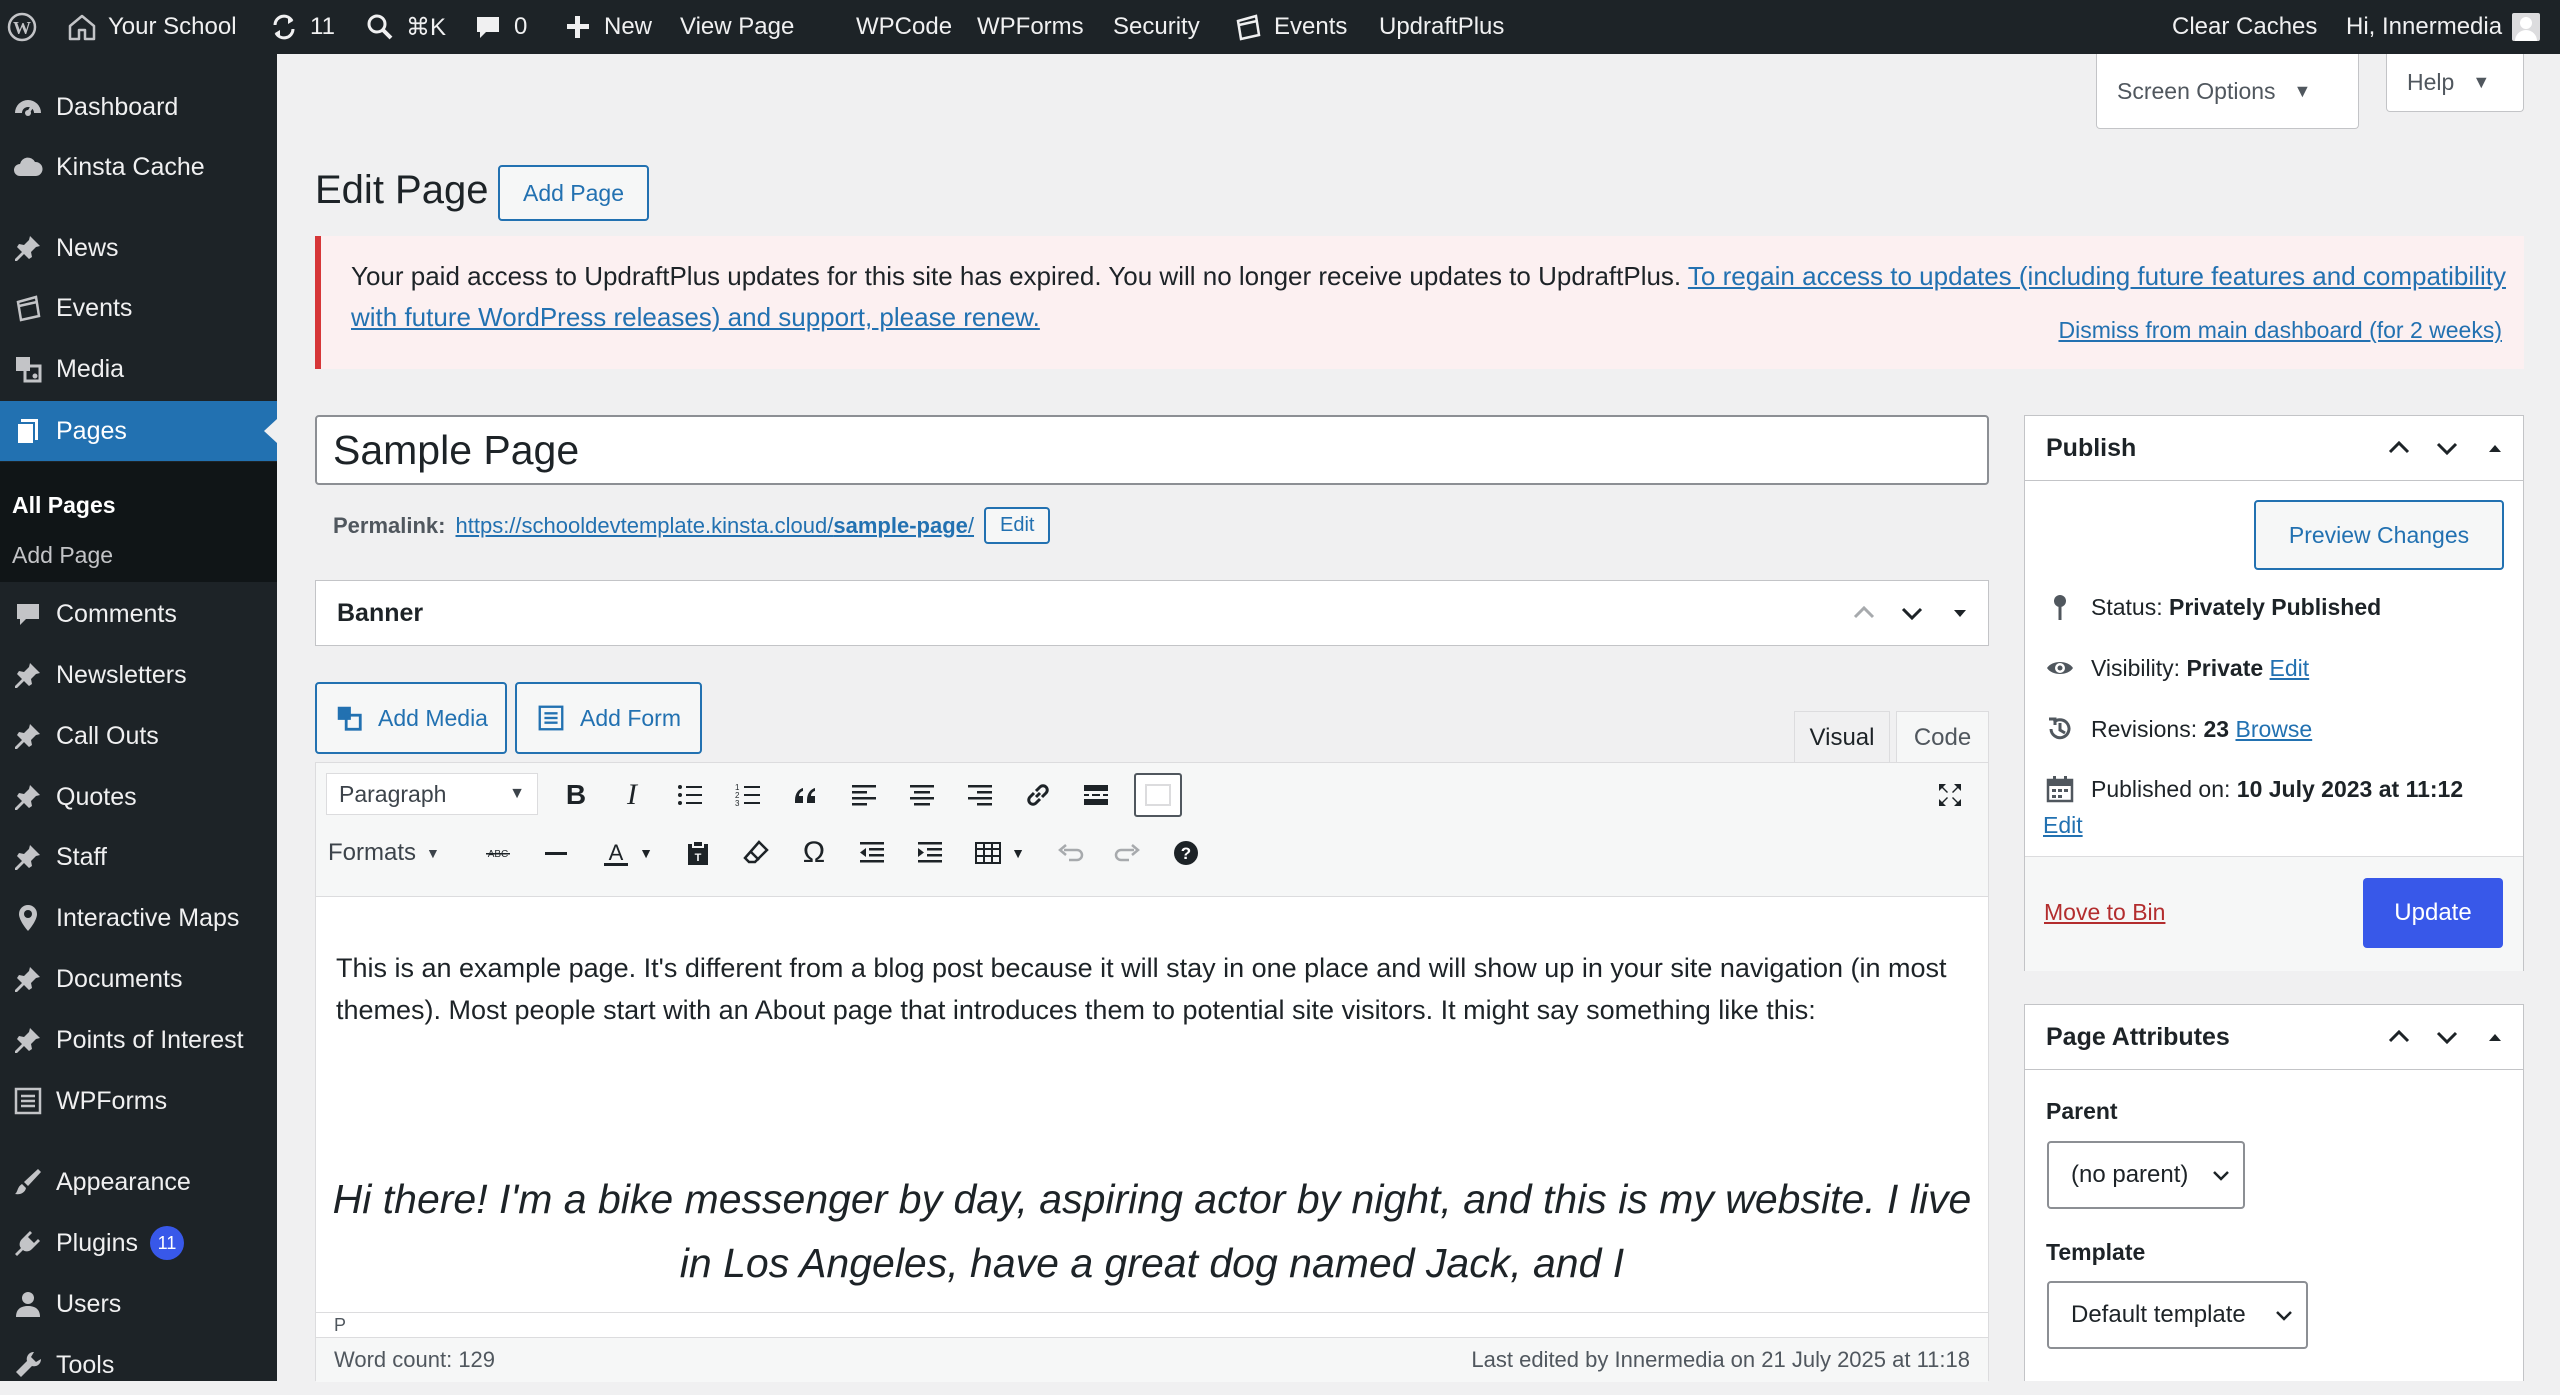 The height and width of the screenshot is (1395, 2560). I want to click on paste-icon: T, so click(698, 852).